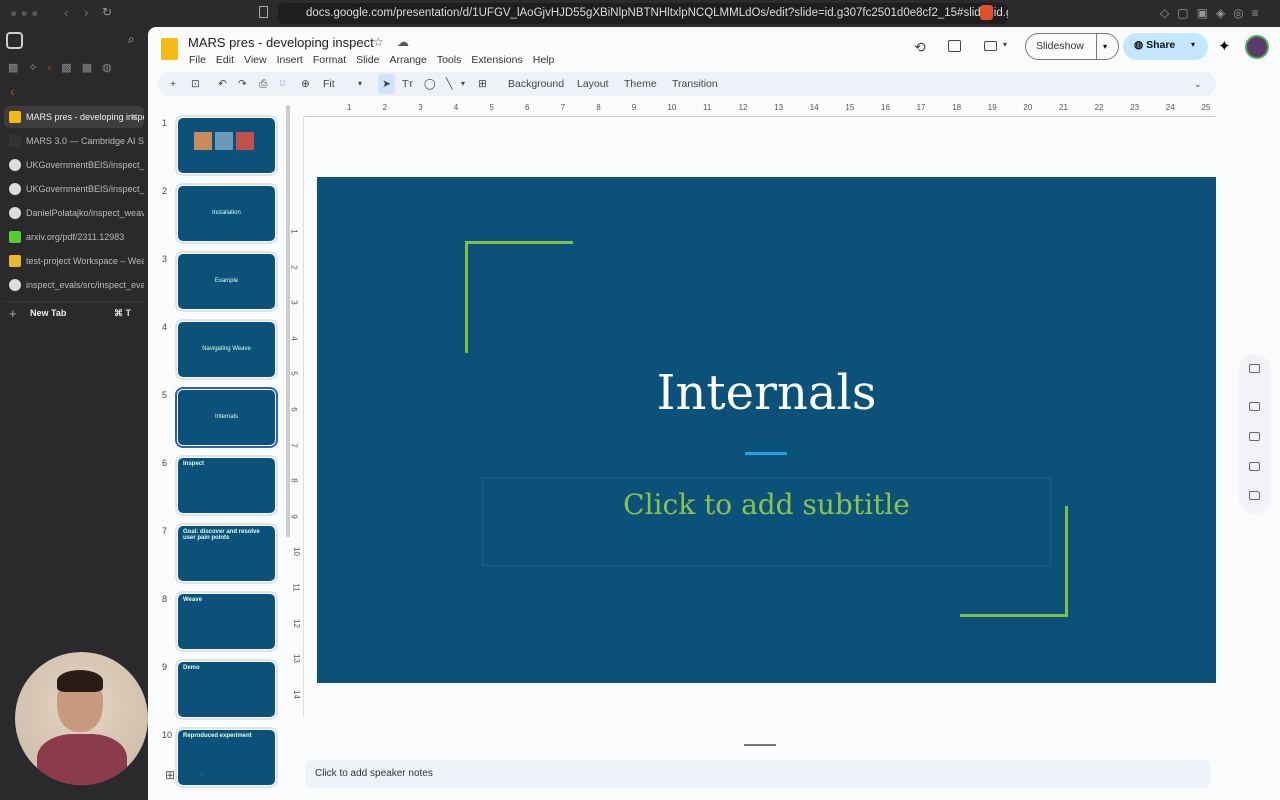 The height and width of the screenshot is (800, 1280). Describe the element at coordinates (226, 757) in the screenshot. I see `slide-thumbnail: Reproduced experiment` at that location.